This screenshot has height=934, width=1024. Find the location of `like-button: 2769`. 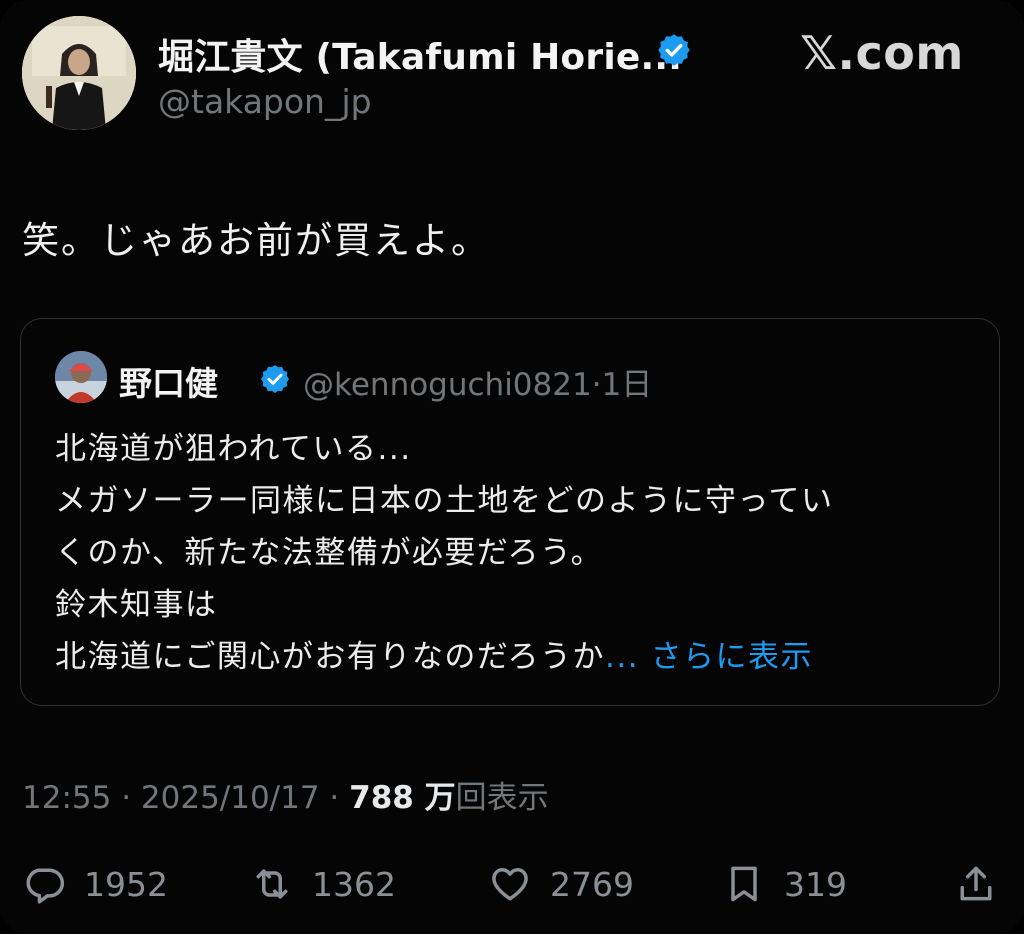

like-button: 2769 is located at coordinates (561, 884).